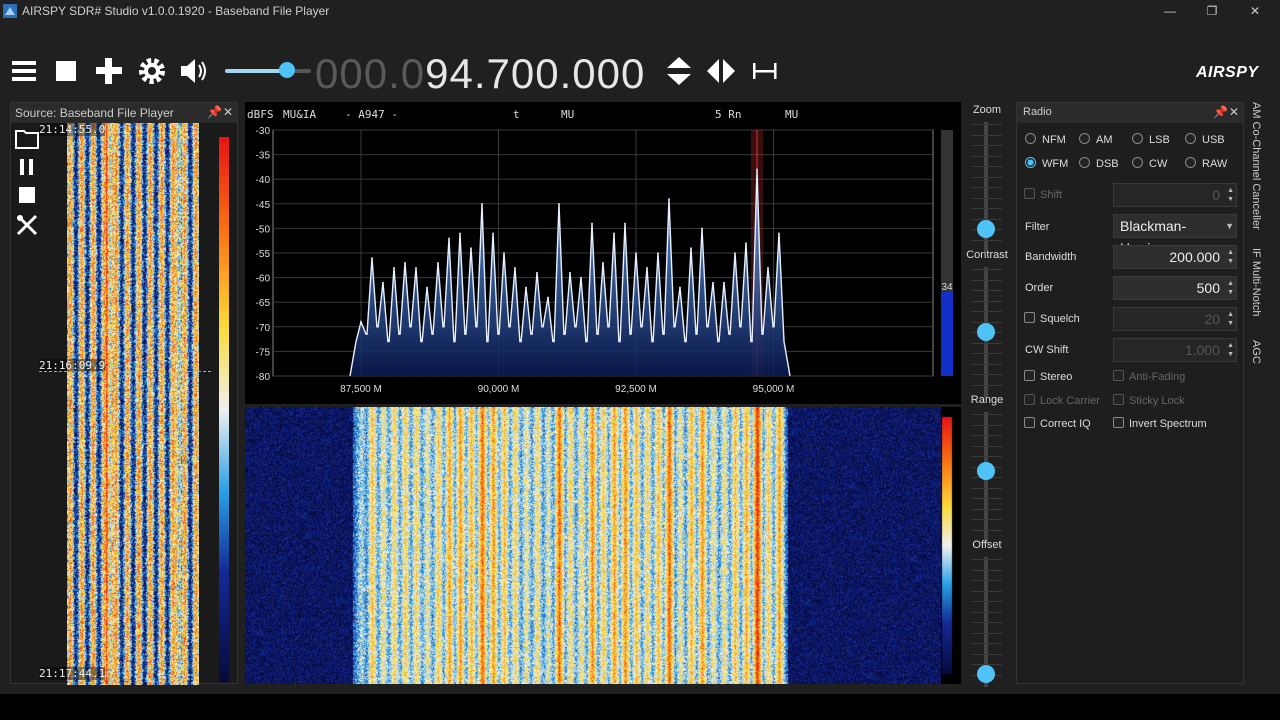 The image size is (1280, 720). What do you see at coordinates (27, 195) in the screenshot?
I see `stop-playback-icon` at bounding box center [27, 195].